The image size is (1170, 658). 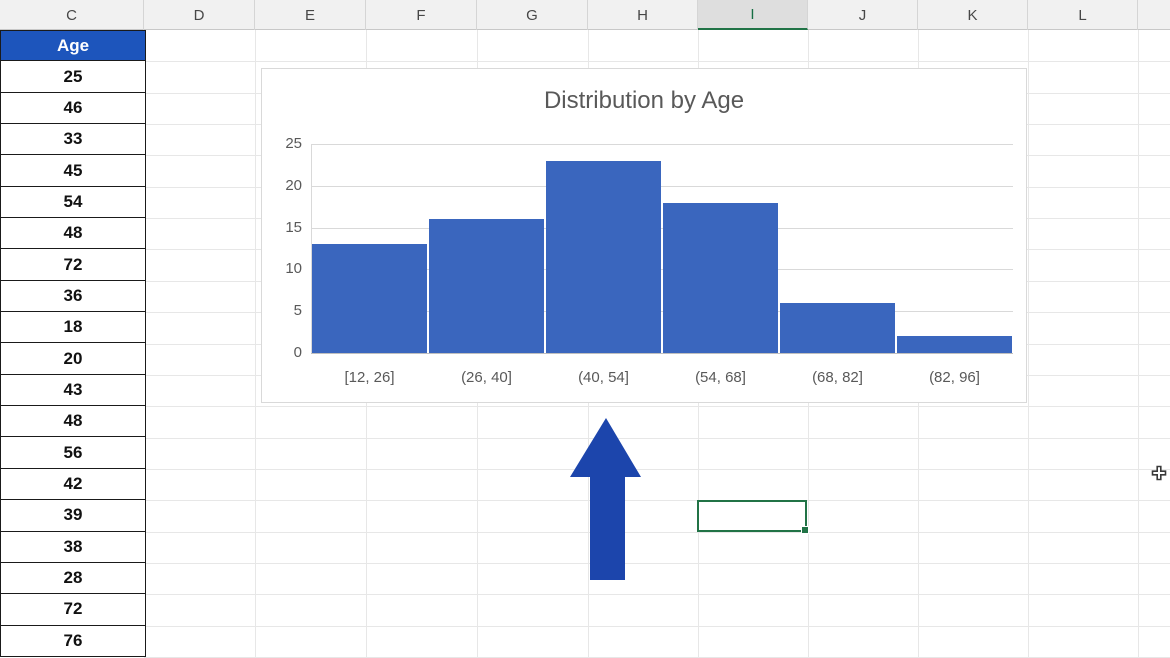 What do you see at coordinates (73, 547) in the screenshot?
I see `age-value-cell: 38` at bounding box center [73, 547].